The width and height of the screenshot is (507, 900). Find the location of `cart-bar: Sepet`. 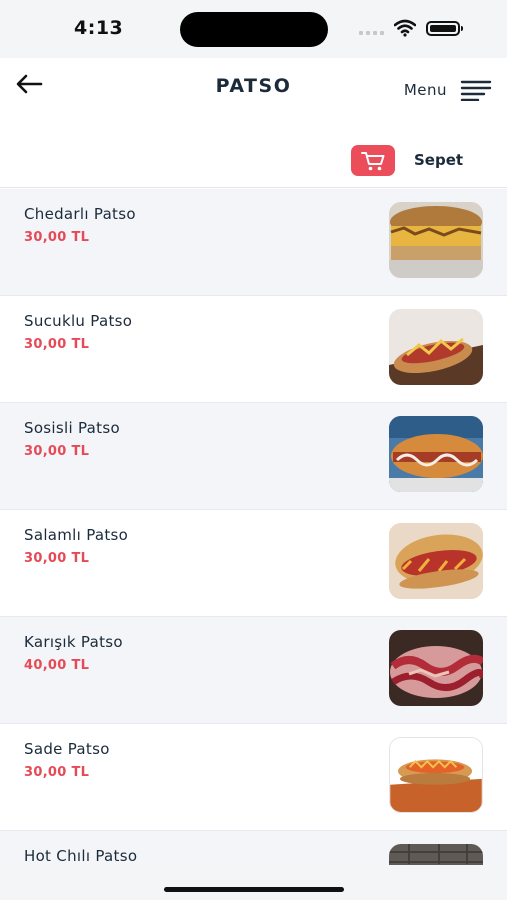

cart-bar: Sepet is located at coordinates (253, 153).